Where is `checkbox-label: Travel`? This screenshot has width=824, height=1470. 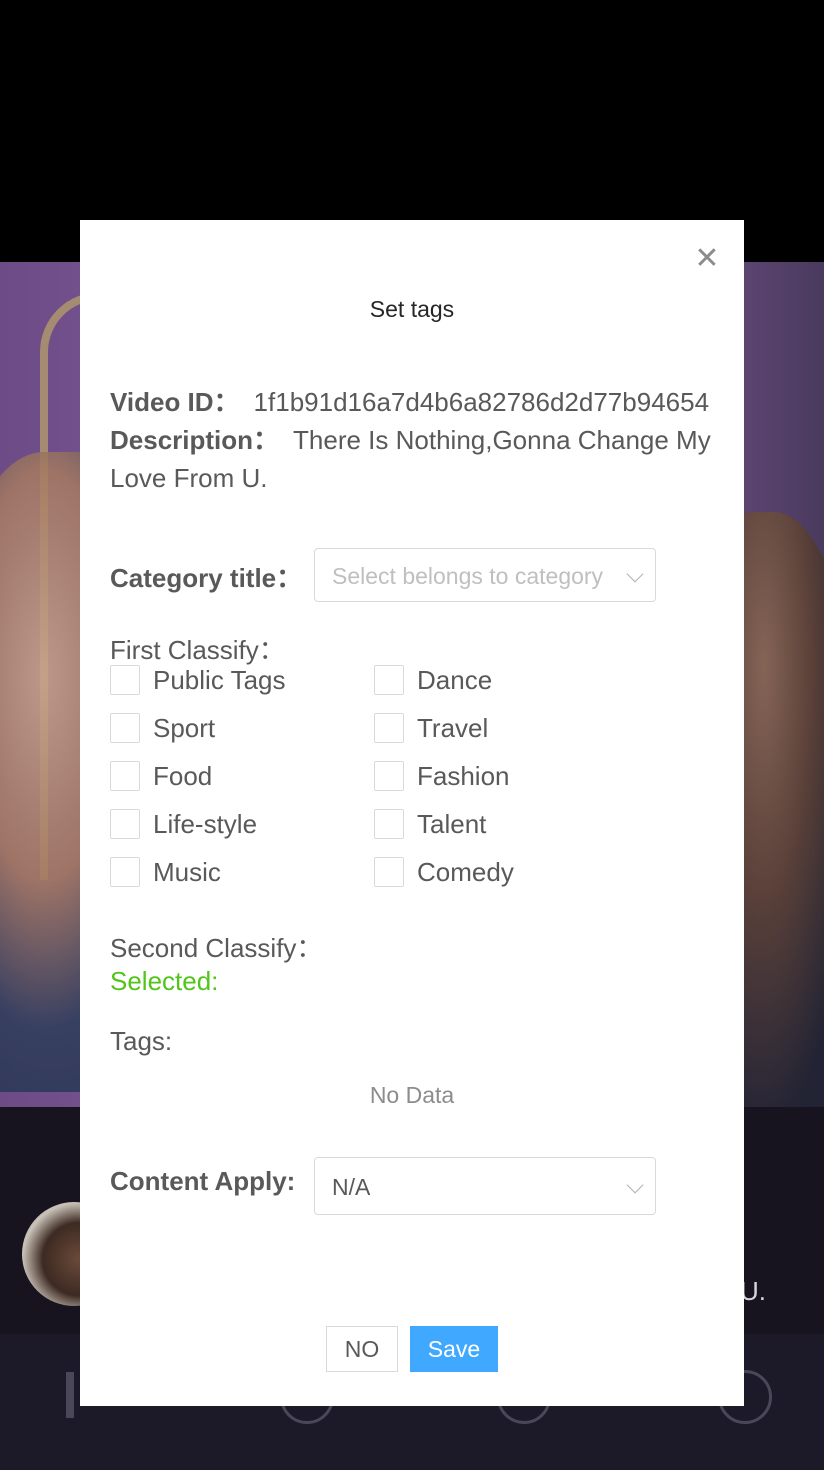
checkbox-label: Travel is located at coordinates (453, 727).